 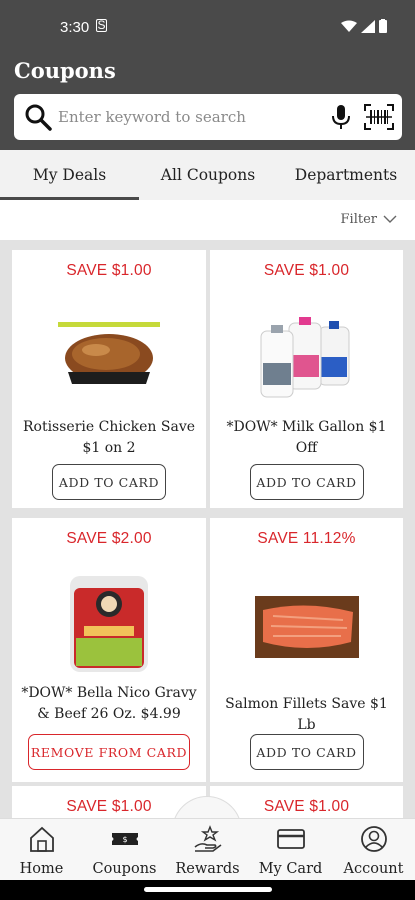 What do you see at coordinates (65, 70) in the screenshot?
I see `page-title: Coupons` at bounding box center [65, 70].